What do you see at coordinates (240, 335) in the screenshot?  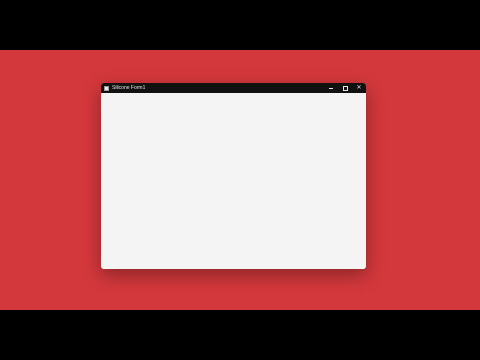 I see `letterbox-bottom` at bounding box center [240, 335].